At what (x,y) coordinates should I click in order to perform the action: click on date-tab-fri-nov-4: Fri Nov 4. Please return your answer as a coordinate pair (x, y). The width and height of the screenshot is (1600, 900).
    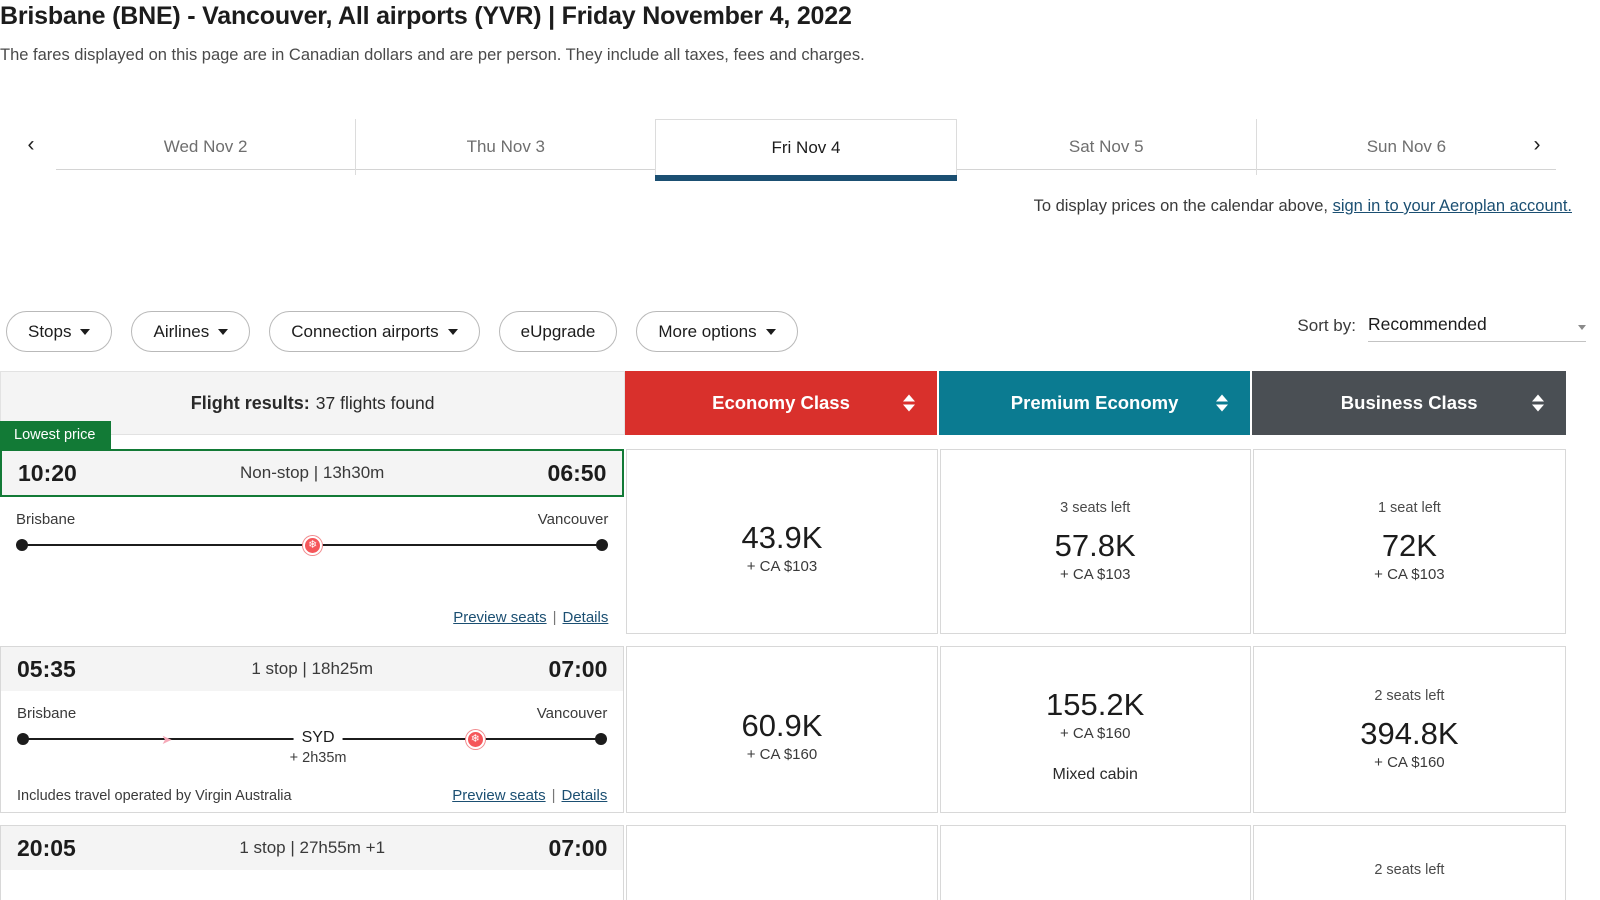
    Looking at the image, I should click on (806, 150).